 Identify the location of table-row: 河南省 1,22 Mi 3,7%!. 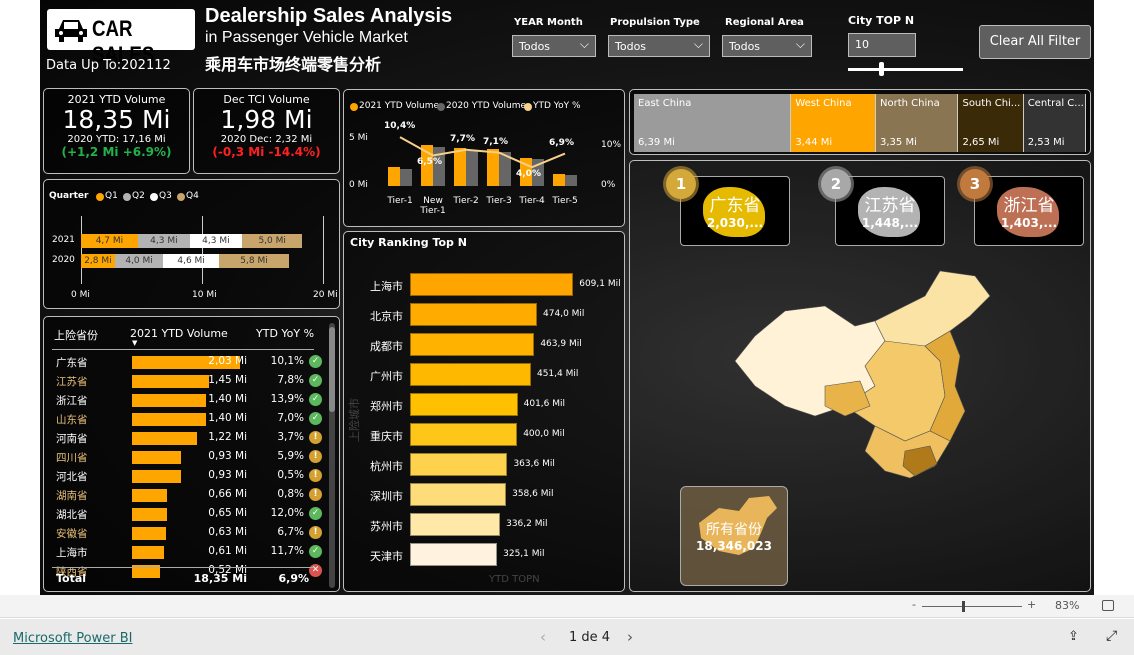
(189, 438).